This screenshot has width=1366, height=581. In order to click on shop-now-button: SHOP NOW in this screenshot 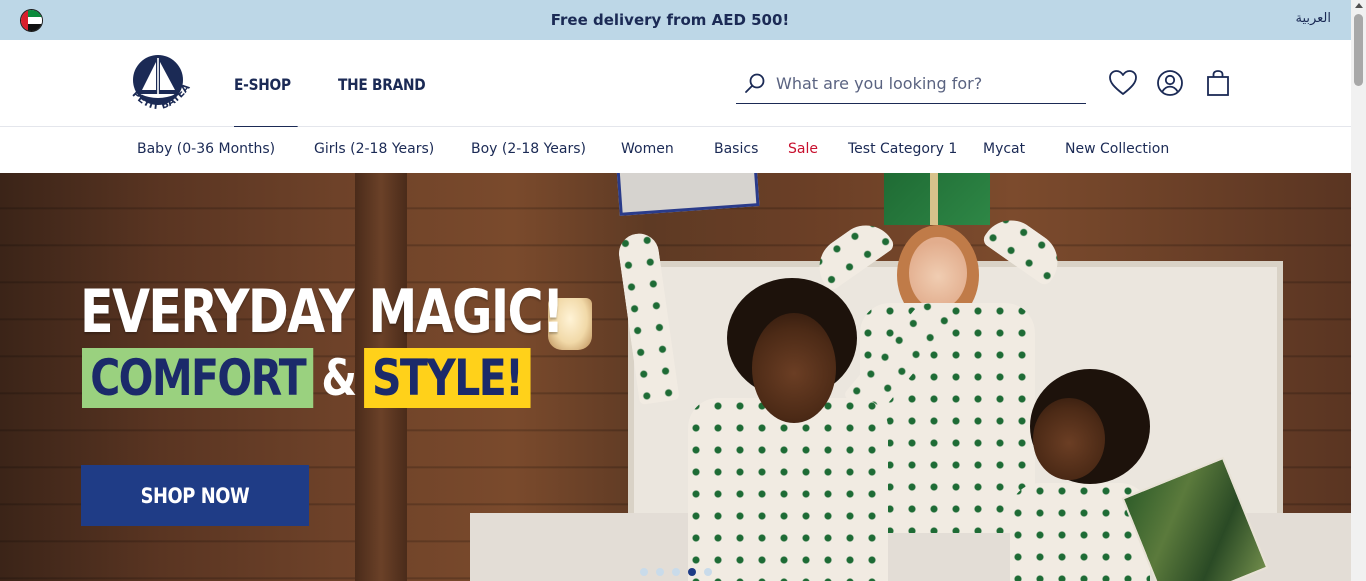, I will do `click(195, 495)`.